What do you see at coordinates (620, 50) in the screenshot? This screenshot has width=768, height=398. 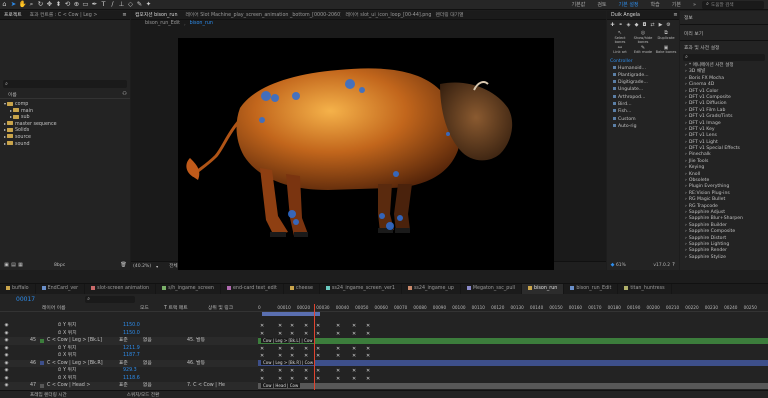 I see `link-art-button: ⚯ Link art` at bounding box center [620, 50].